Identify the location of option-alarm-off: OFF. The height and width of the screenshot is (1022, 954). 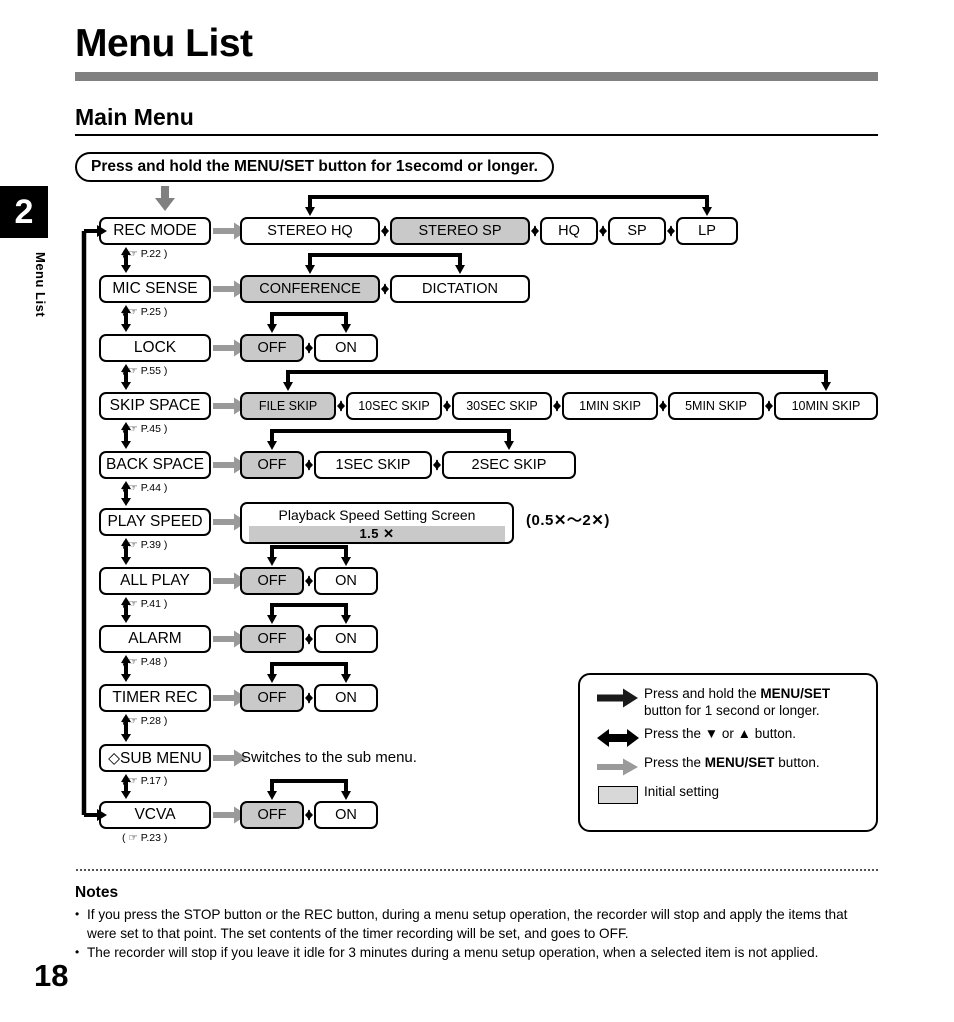
(272, 639).